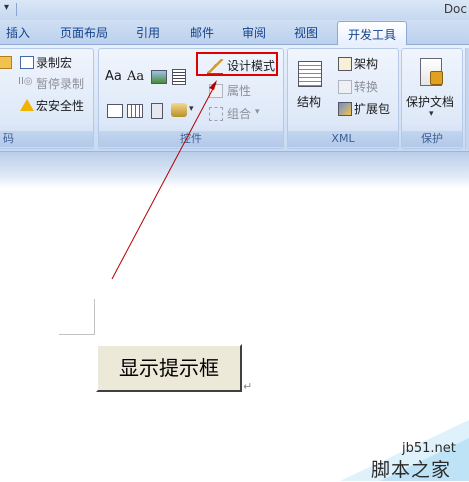 The image size is (469, 482). Describe the element at coordinates (345, 64) in the screenshot. I see `schema-icon` at that location.